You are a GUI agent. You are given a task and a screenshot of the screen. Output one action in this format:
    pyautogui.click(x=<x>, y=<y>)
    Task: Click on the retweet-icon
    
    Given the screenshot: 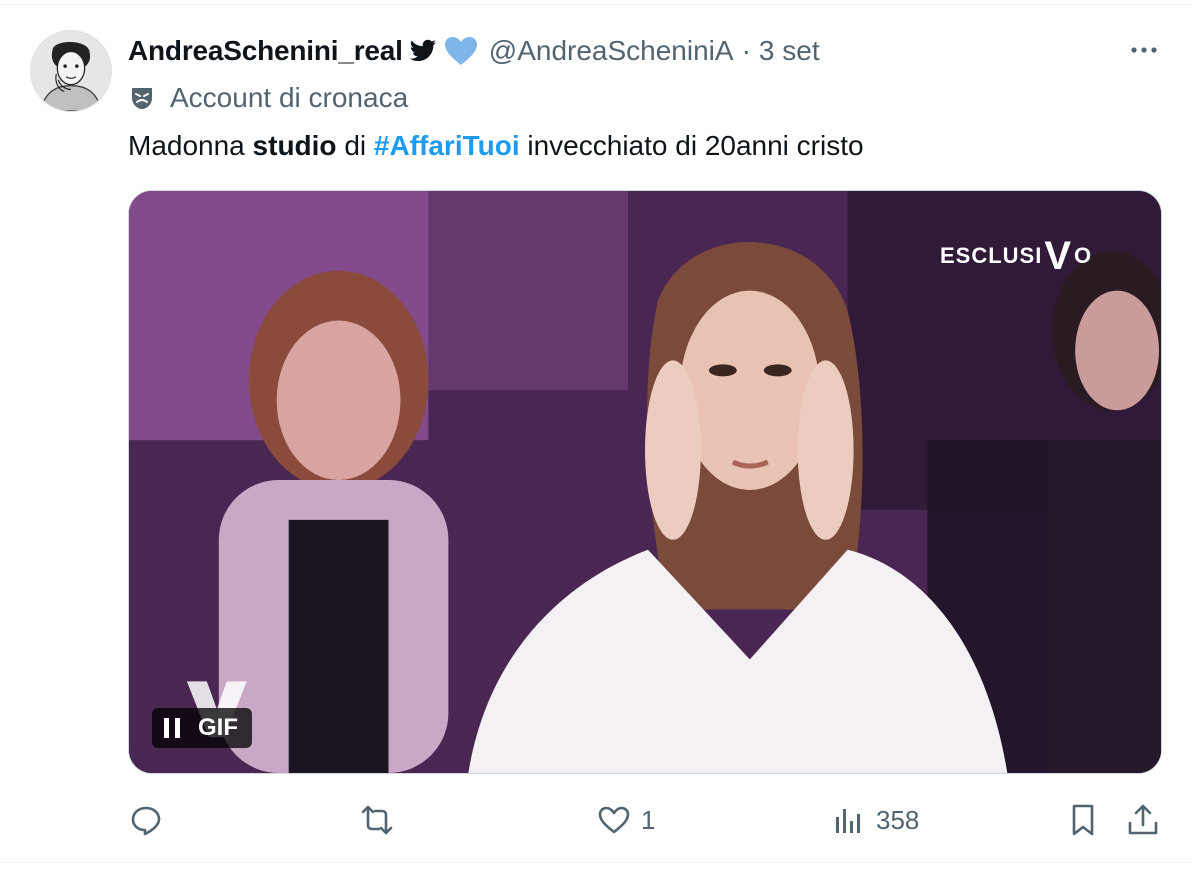 What is the action you would take?
    pyautogui.click(x=377, y=820)
    